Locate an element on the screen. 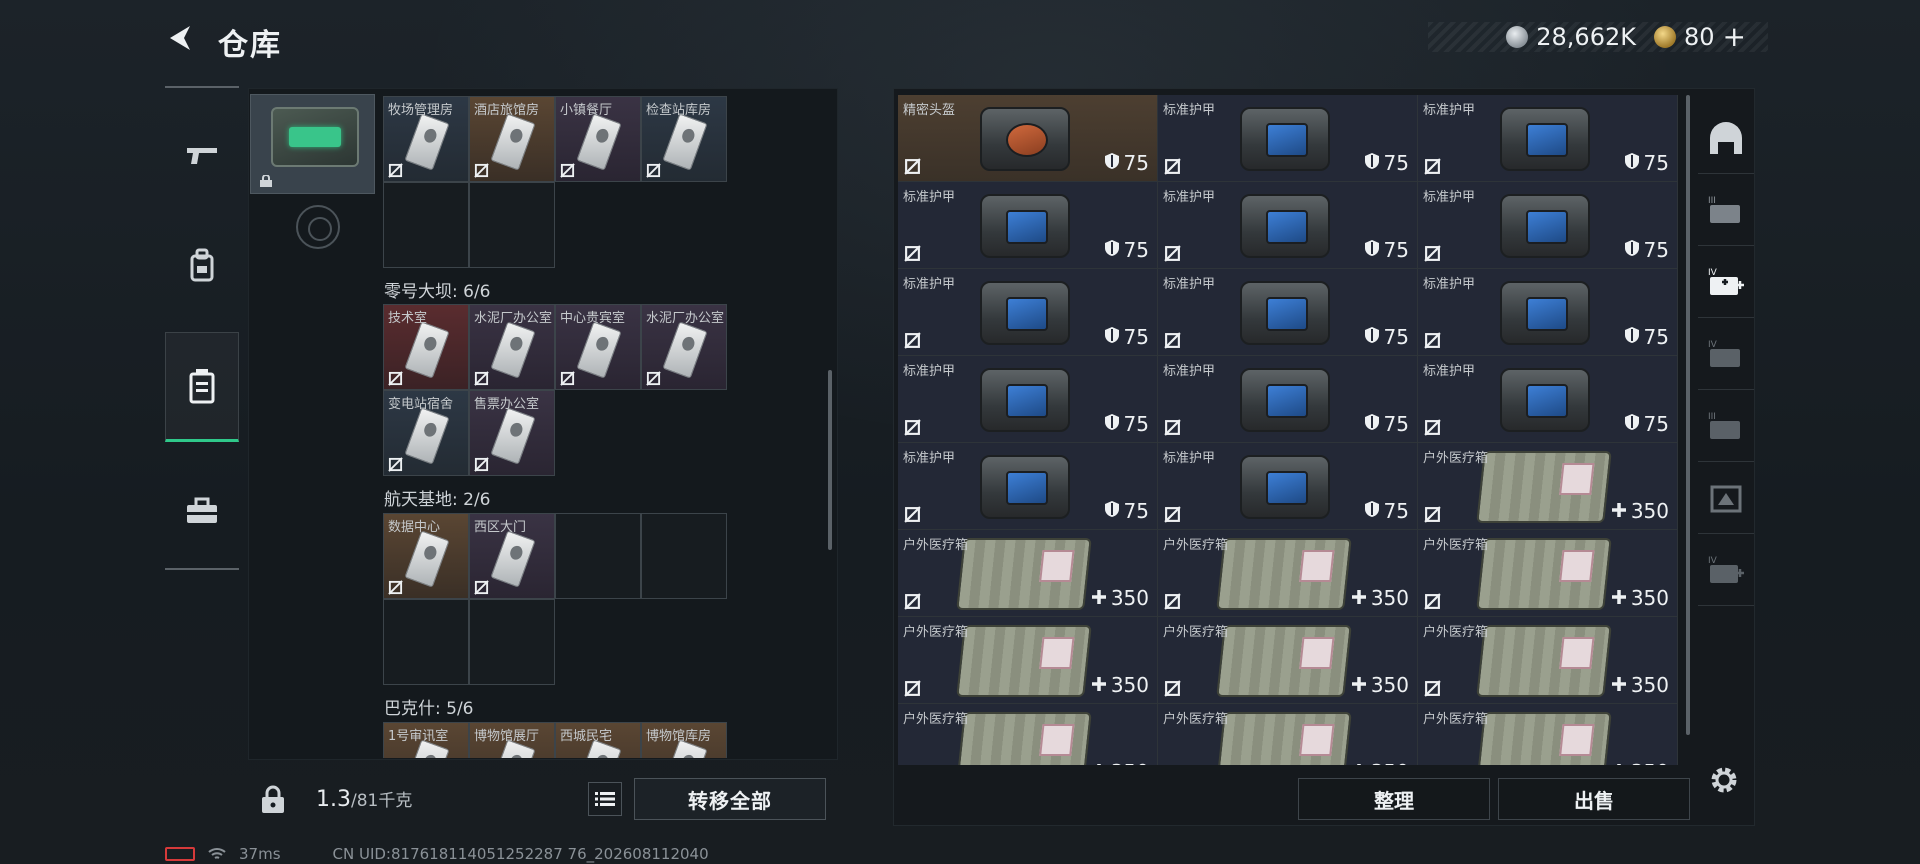 The width and height of the screenshot is (1920, 864). filter-armor-lv3b: III is located at coordinates (1726, 426).